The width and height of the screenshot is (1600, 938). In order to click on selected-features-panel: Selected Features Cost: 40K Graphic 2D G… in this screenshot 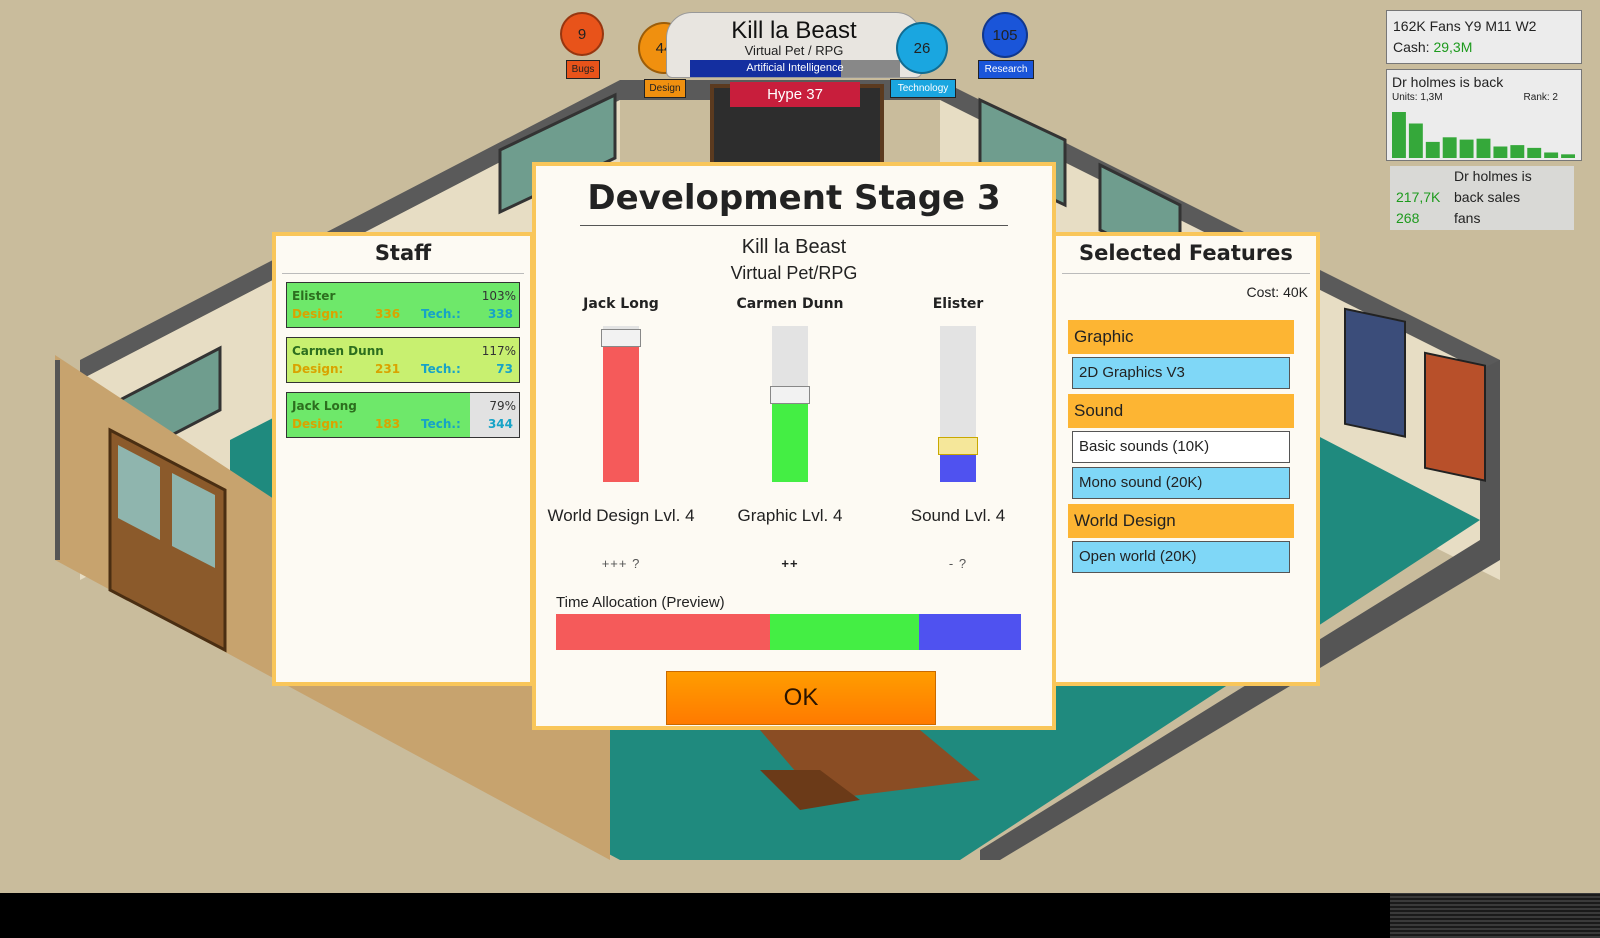, I will do `click(1186, 459)`.